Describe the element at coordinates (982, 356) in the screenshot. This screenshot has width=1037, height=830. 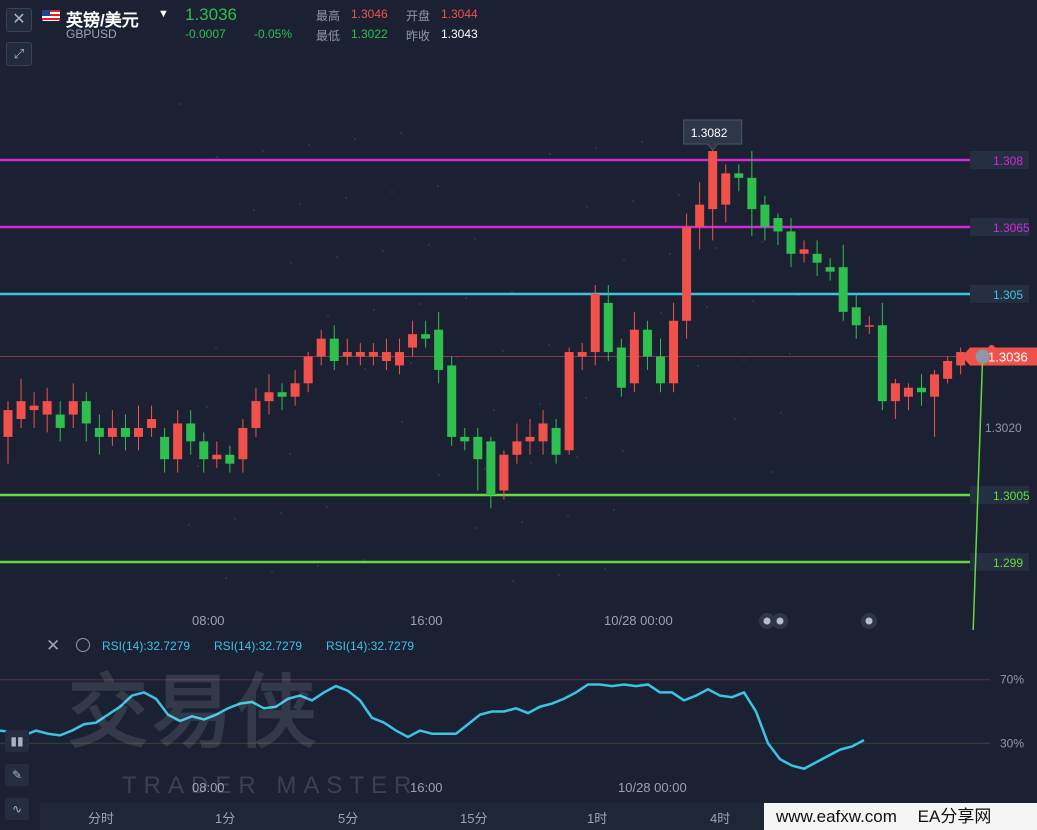
I see `info-marker-icon` at that location.